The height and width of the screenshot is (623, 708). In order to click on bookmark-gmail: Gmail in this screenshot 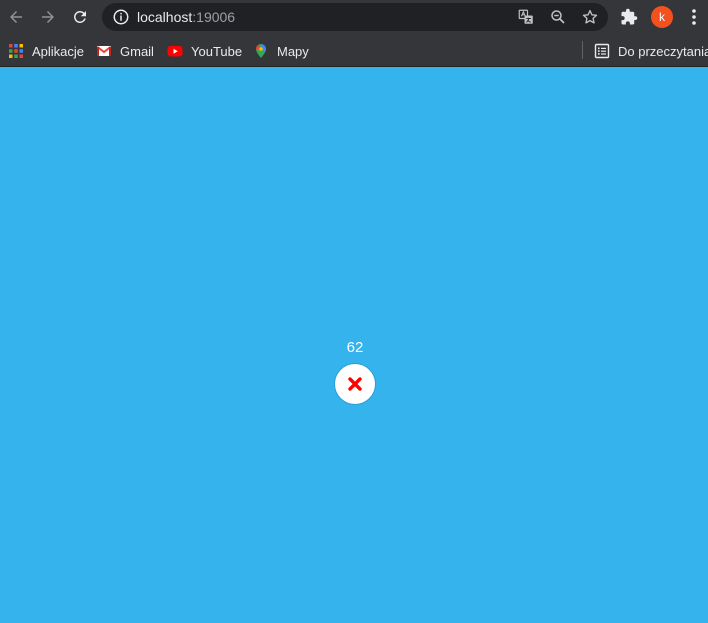, I will do `click(125, 51)`.